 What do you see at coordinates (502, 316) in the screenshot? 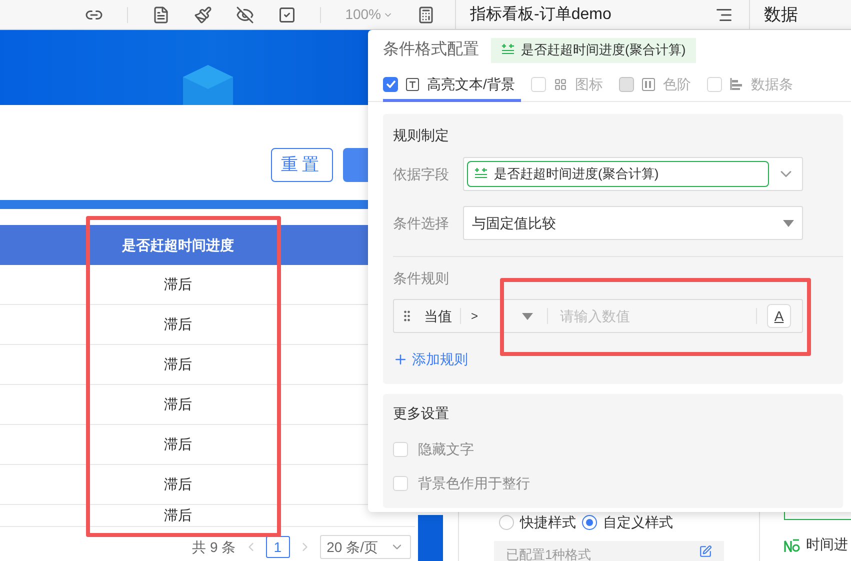
I see `operator-select: >` at bounding box center [502, 316].